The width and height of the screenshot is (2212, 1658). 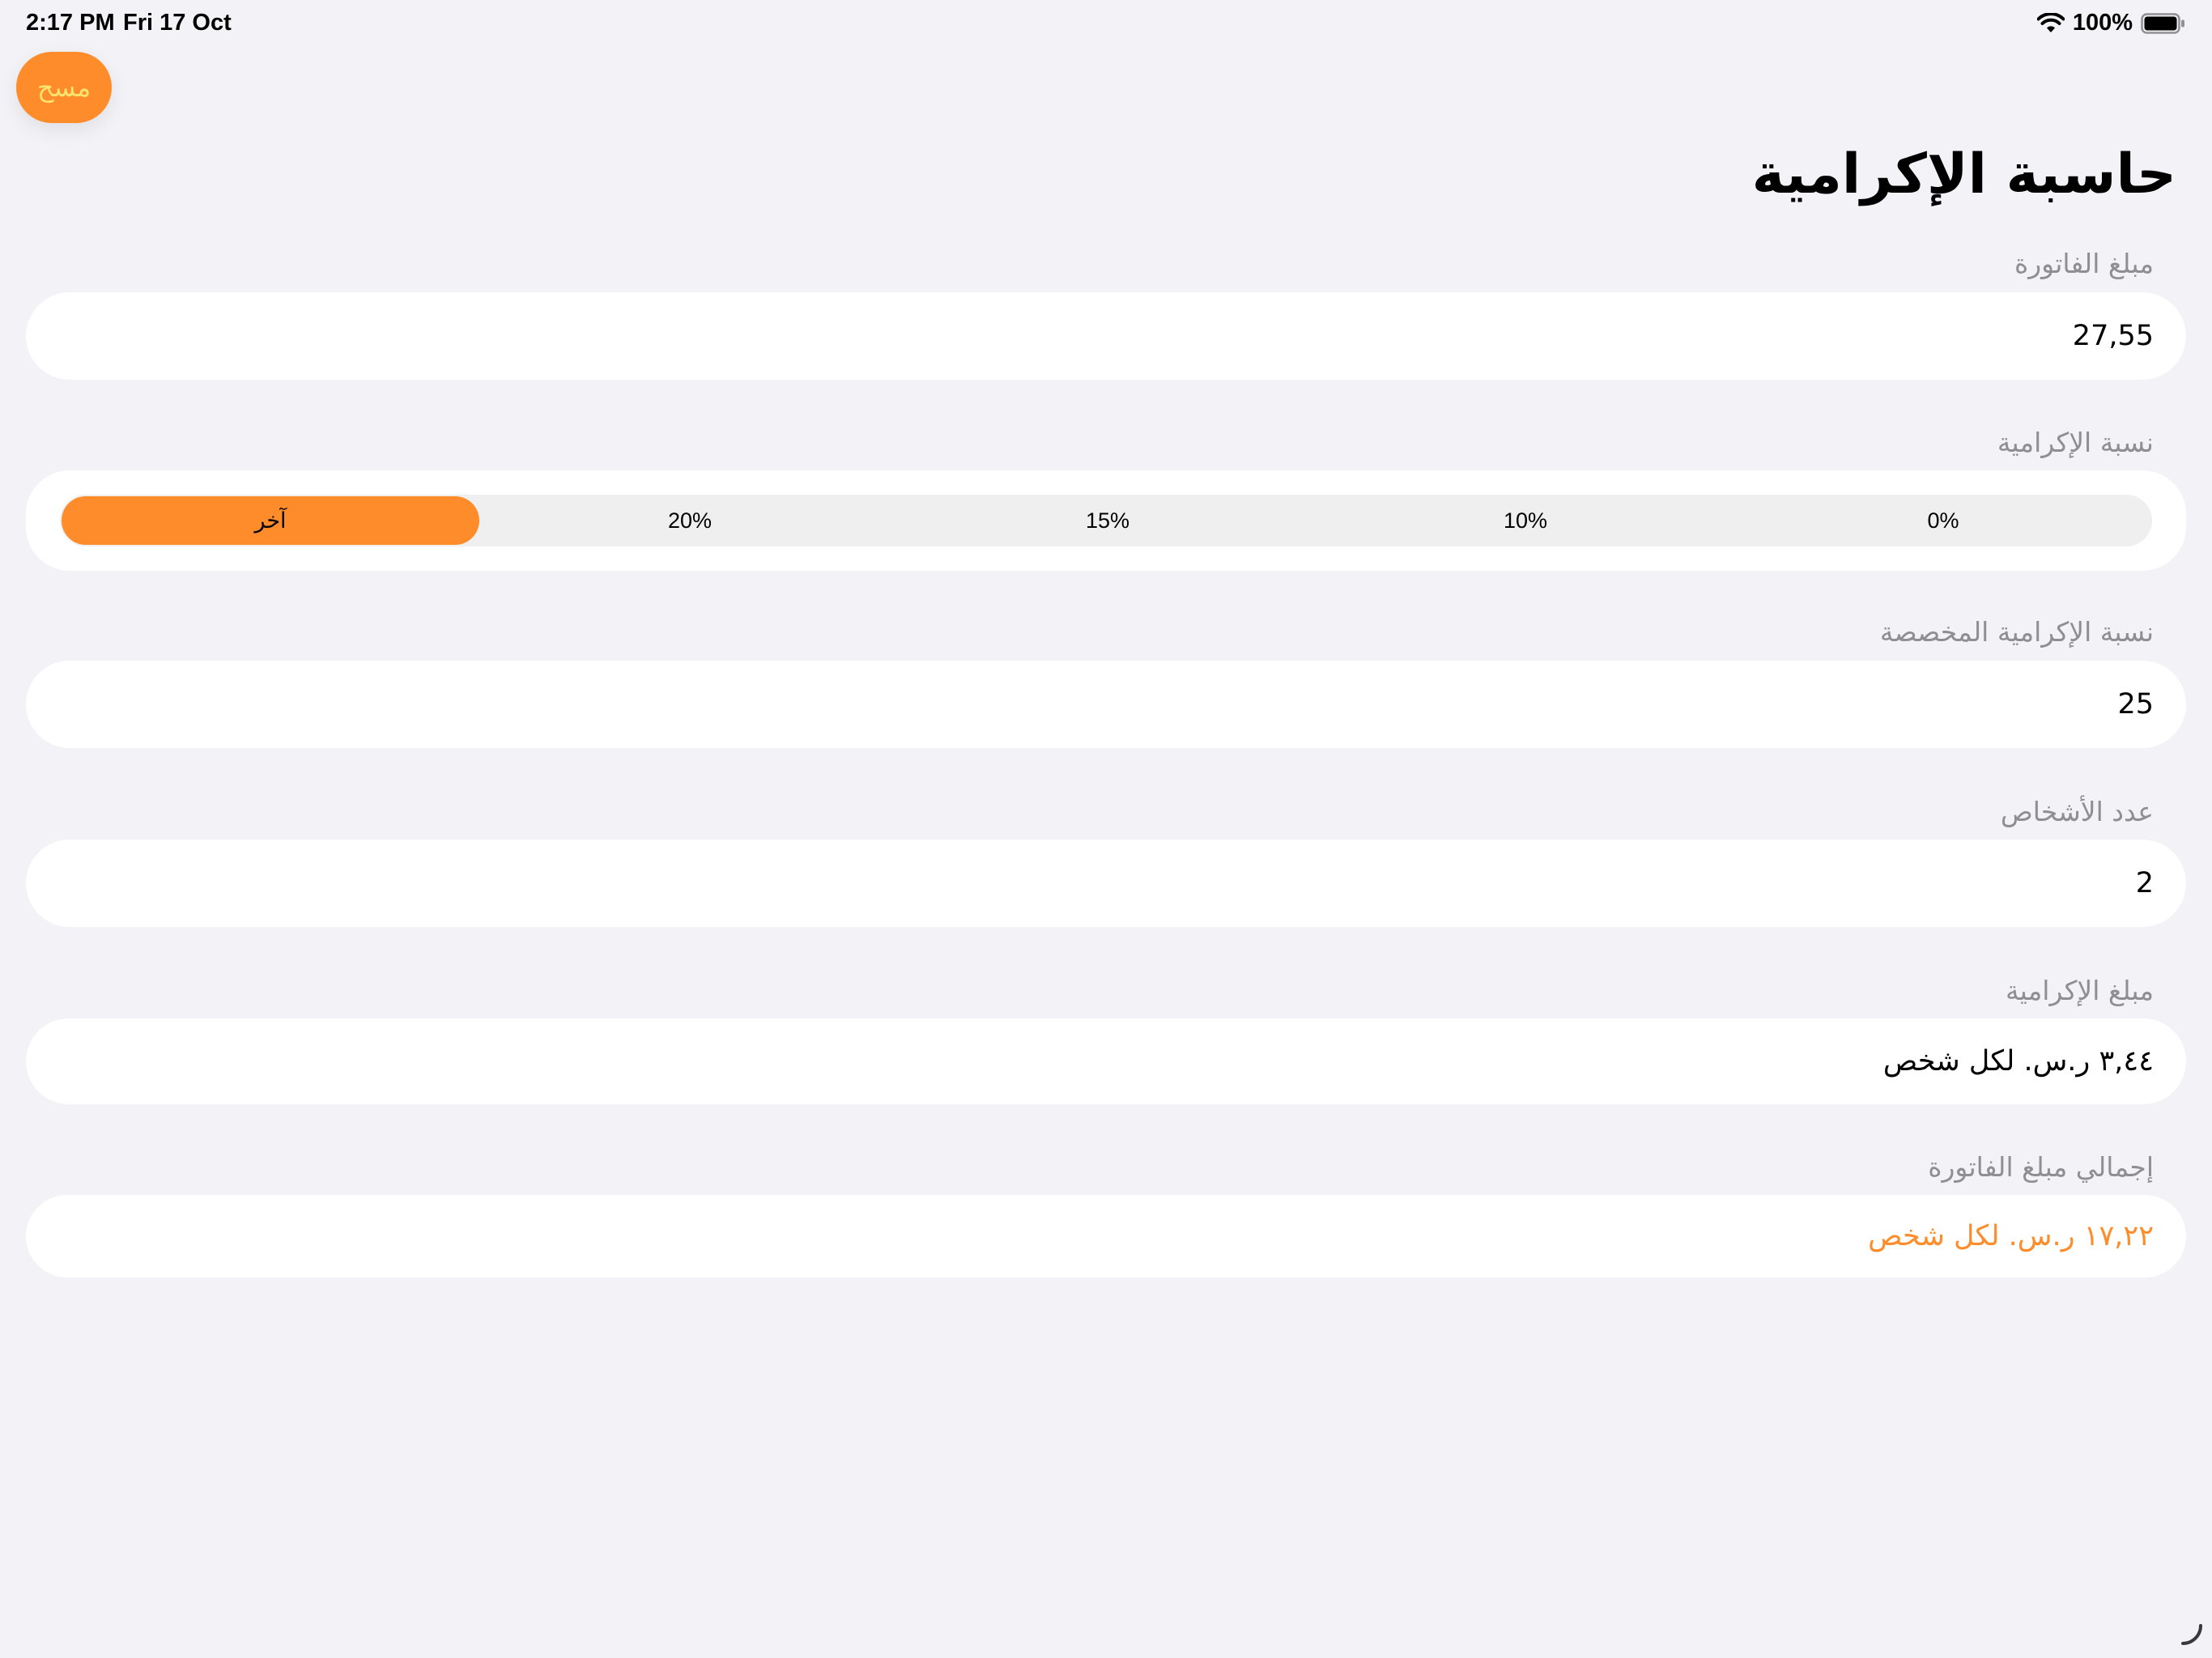 What do you see at coordinates (64, 87) in the screenshot?
I see `clear-button: مسح` at bounding box center [64, 87].